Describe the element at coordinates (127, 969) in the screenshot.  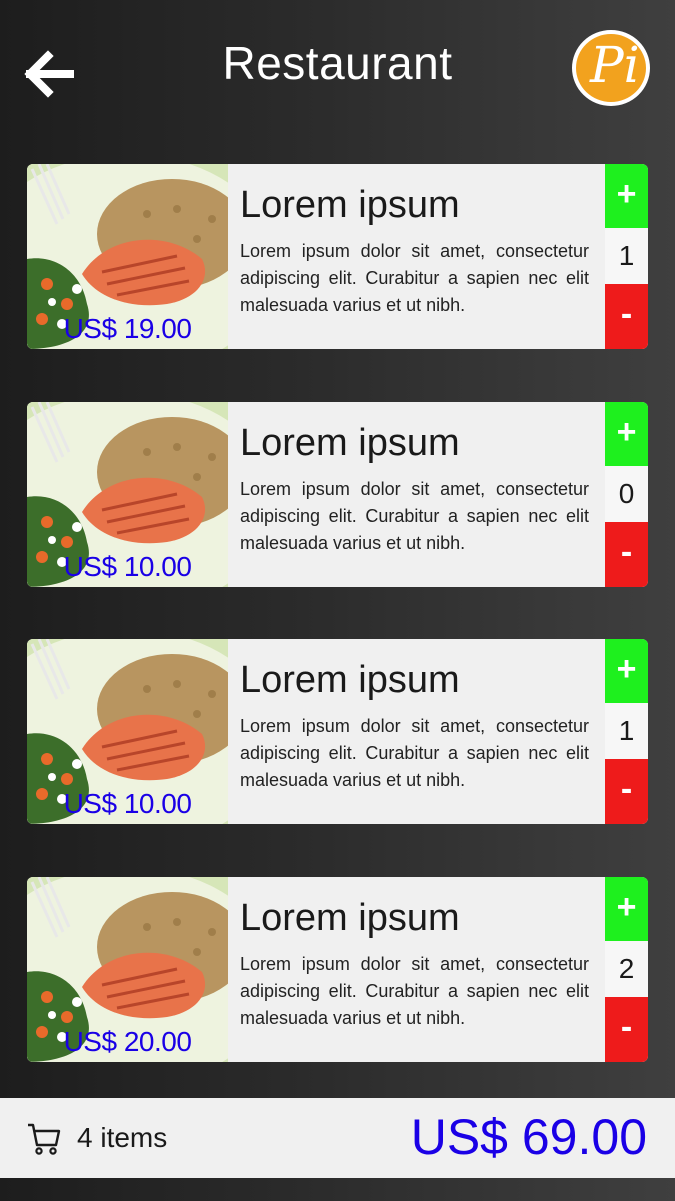
I see `food-image: US$ 20.00` at that location.